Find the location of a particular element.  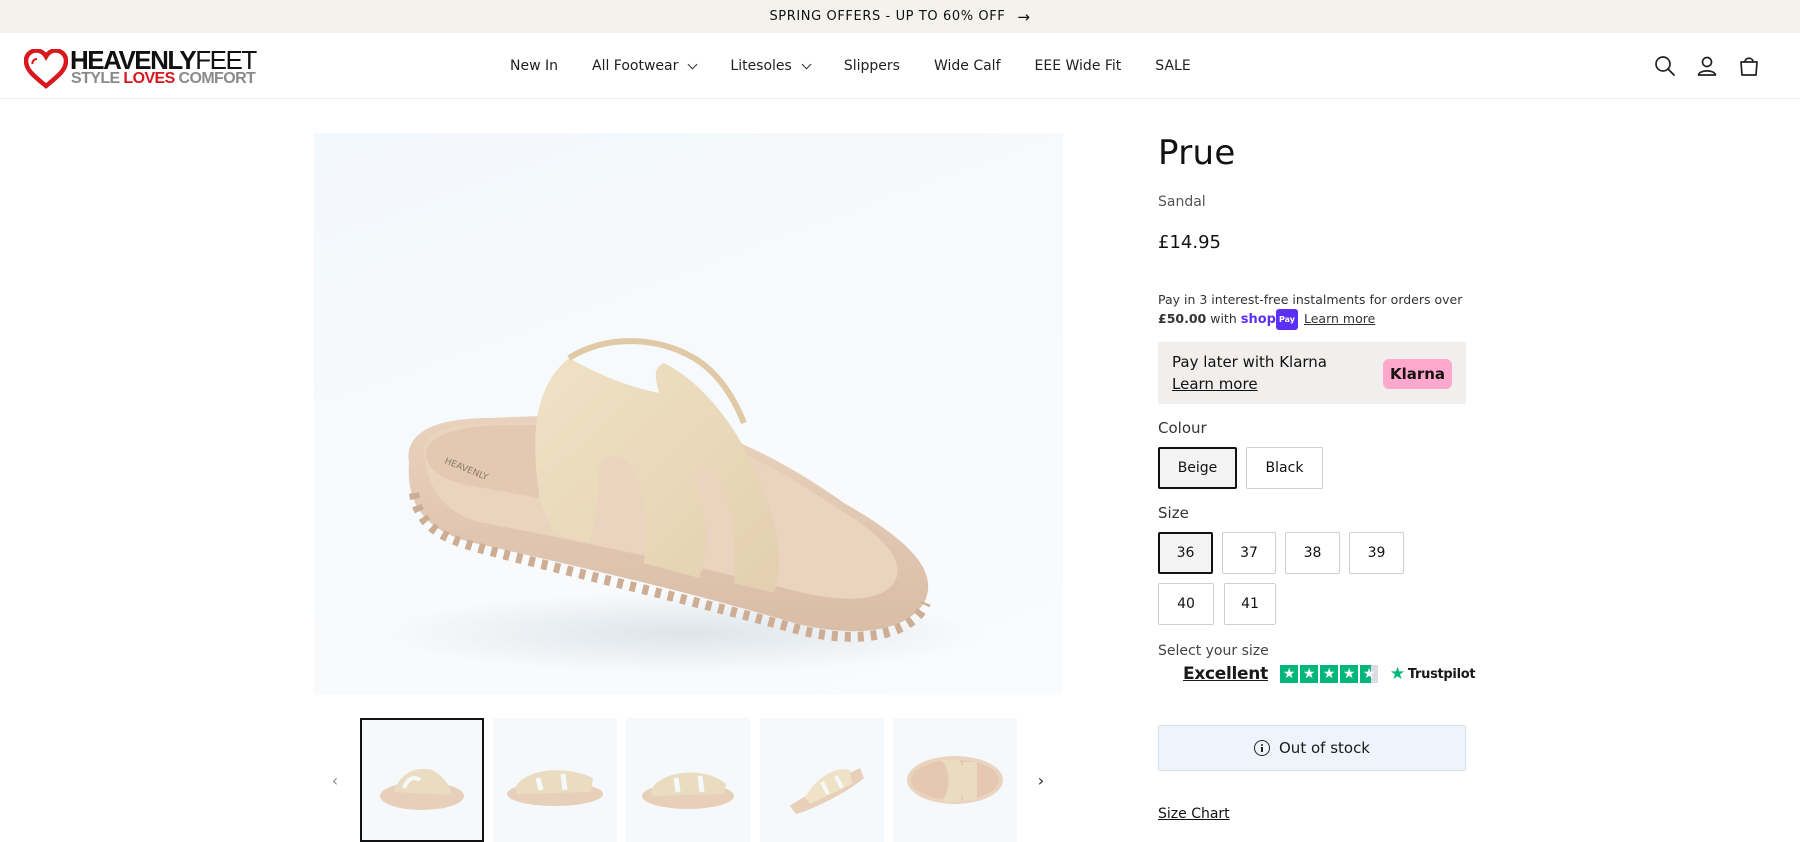

size-option-40: 40 is located at coordinates (1186, 604).